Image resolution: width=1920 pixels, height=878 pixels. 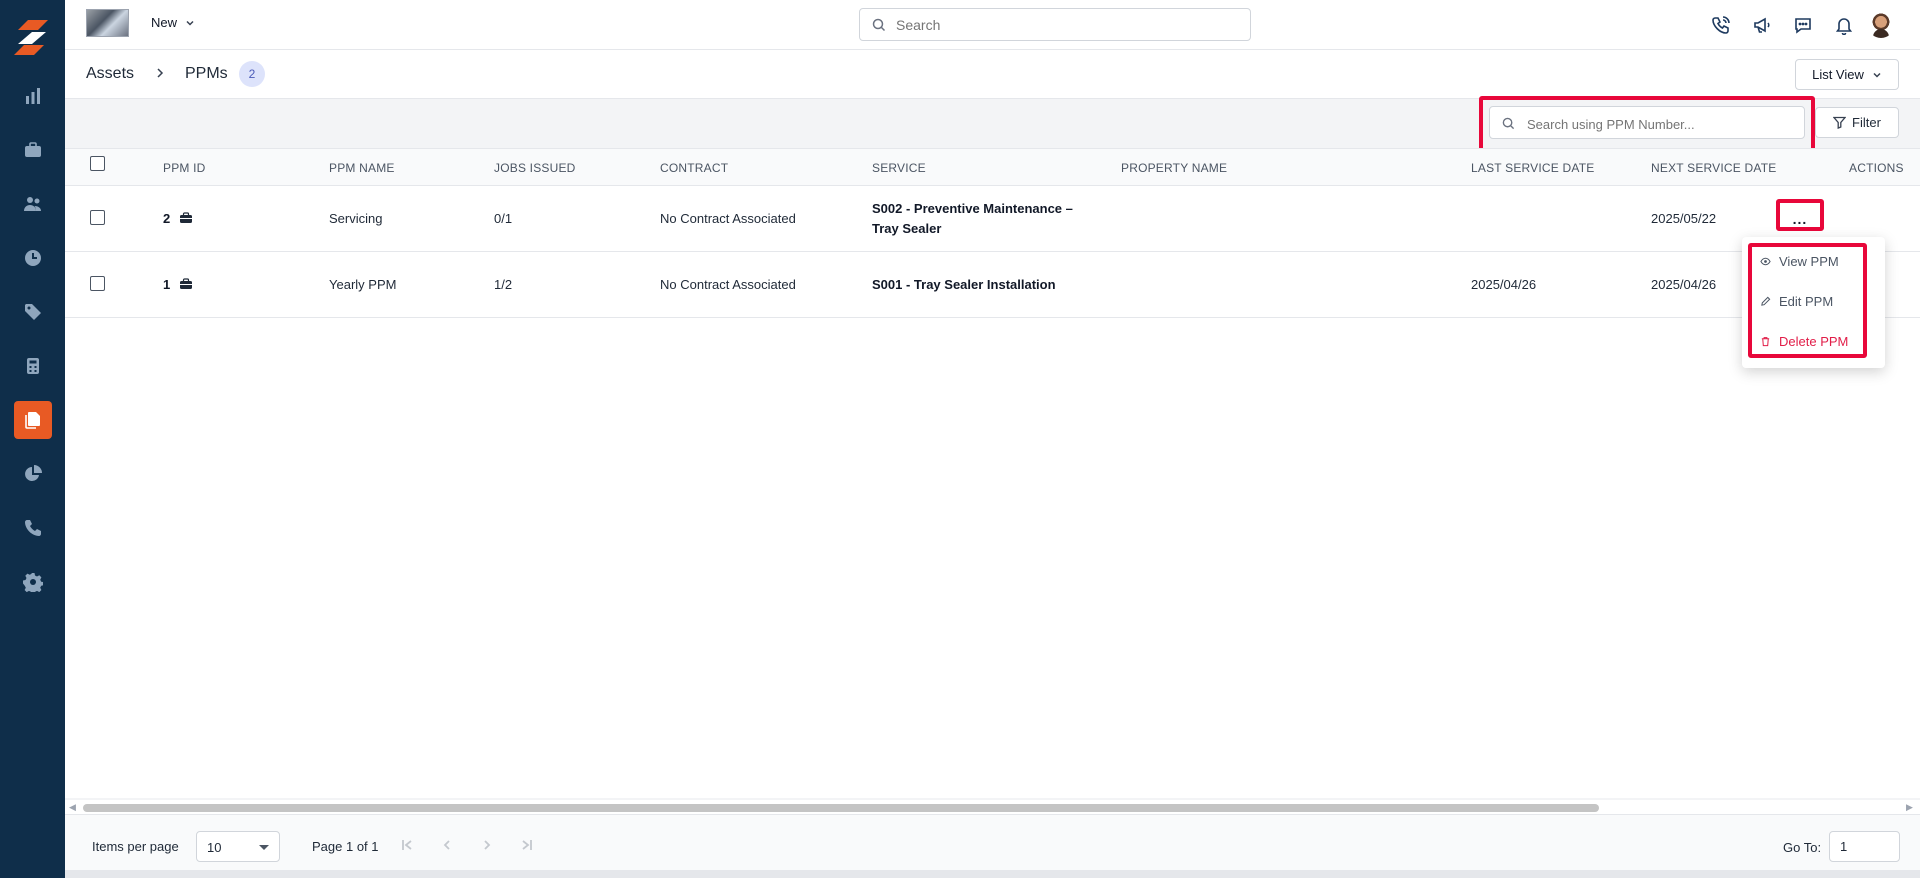 I want to click on bottom-divider, so click(x=992, y=874).